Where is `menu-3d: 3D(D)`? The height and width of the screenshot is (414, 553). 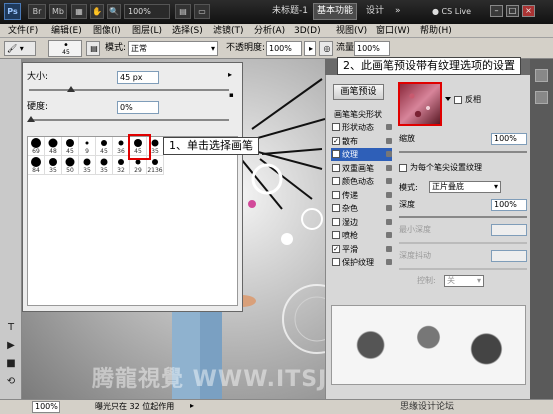 menu-3d: 3D(D) is located at coordinates (307, 31).